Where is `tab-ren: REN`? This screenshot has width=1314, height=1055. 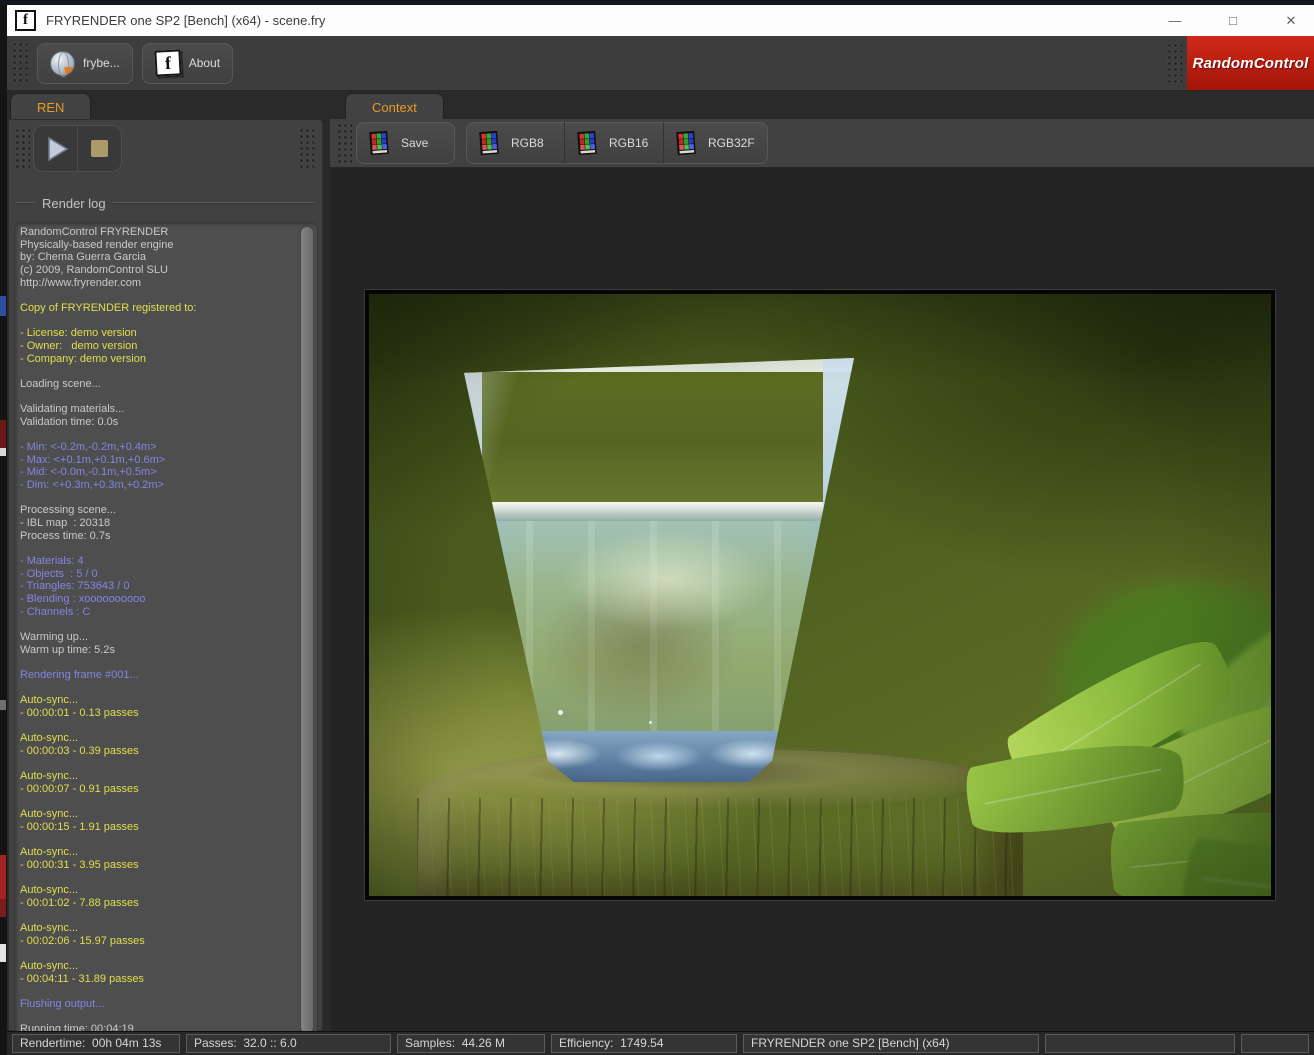
tab-ren: REN is located at coordinates (51, 106).